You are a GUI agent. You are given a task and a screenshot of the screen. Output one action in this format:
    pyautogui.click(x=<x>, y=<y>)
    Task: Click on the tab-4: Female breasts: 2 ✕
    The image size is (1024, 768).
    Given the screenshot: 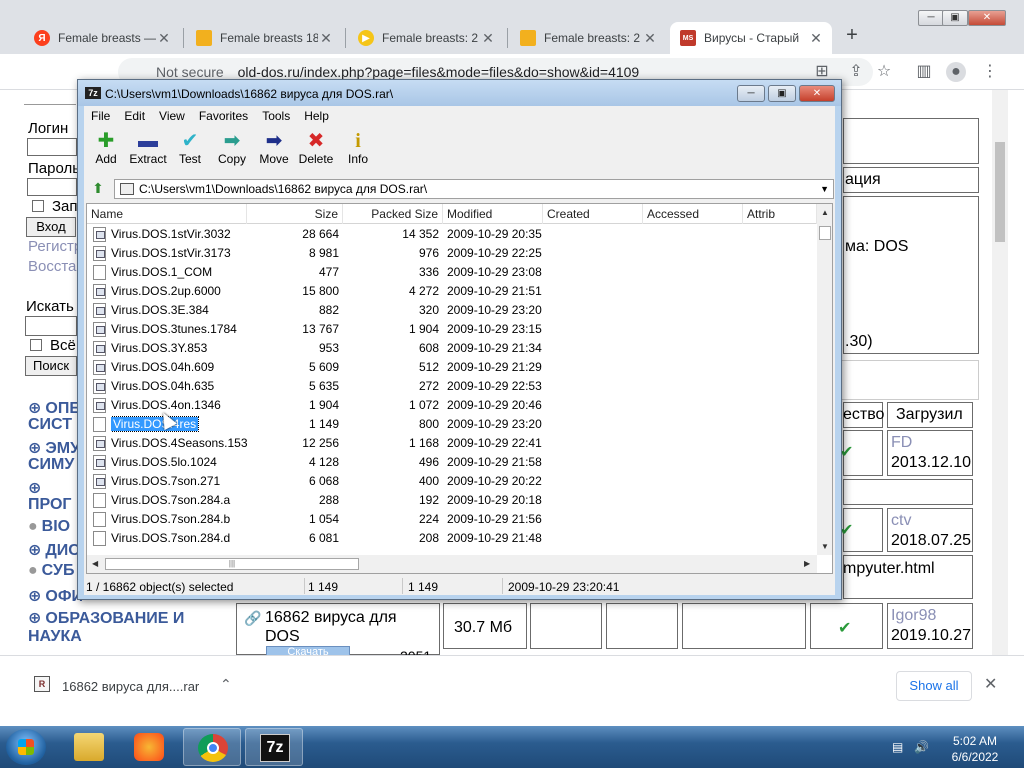 What is the action you would take?
    pyautogui.click(x=588, y=38)
    